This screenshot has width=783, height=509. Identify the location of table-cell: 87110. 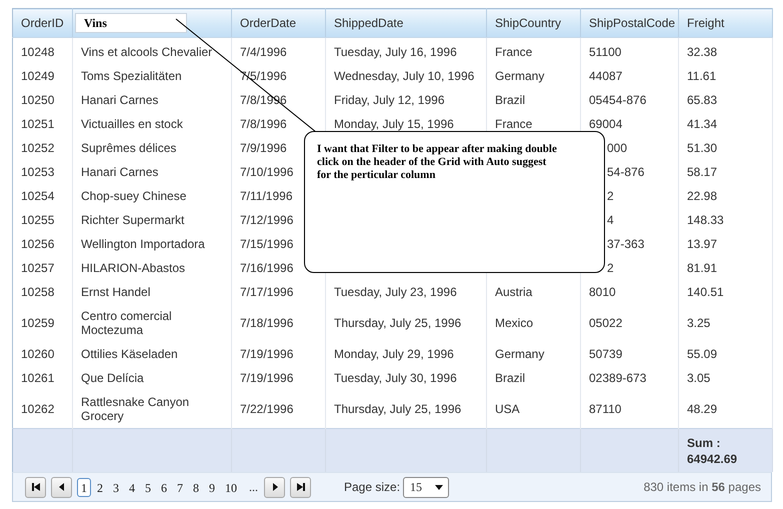
(605, 409).